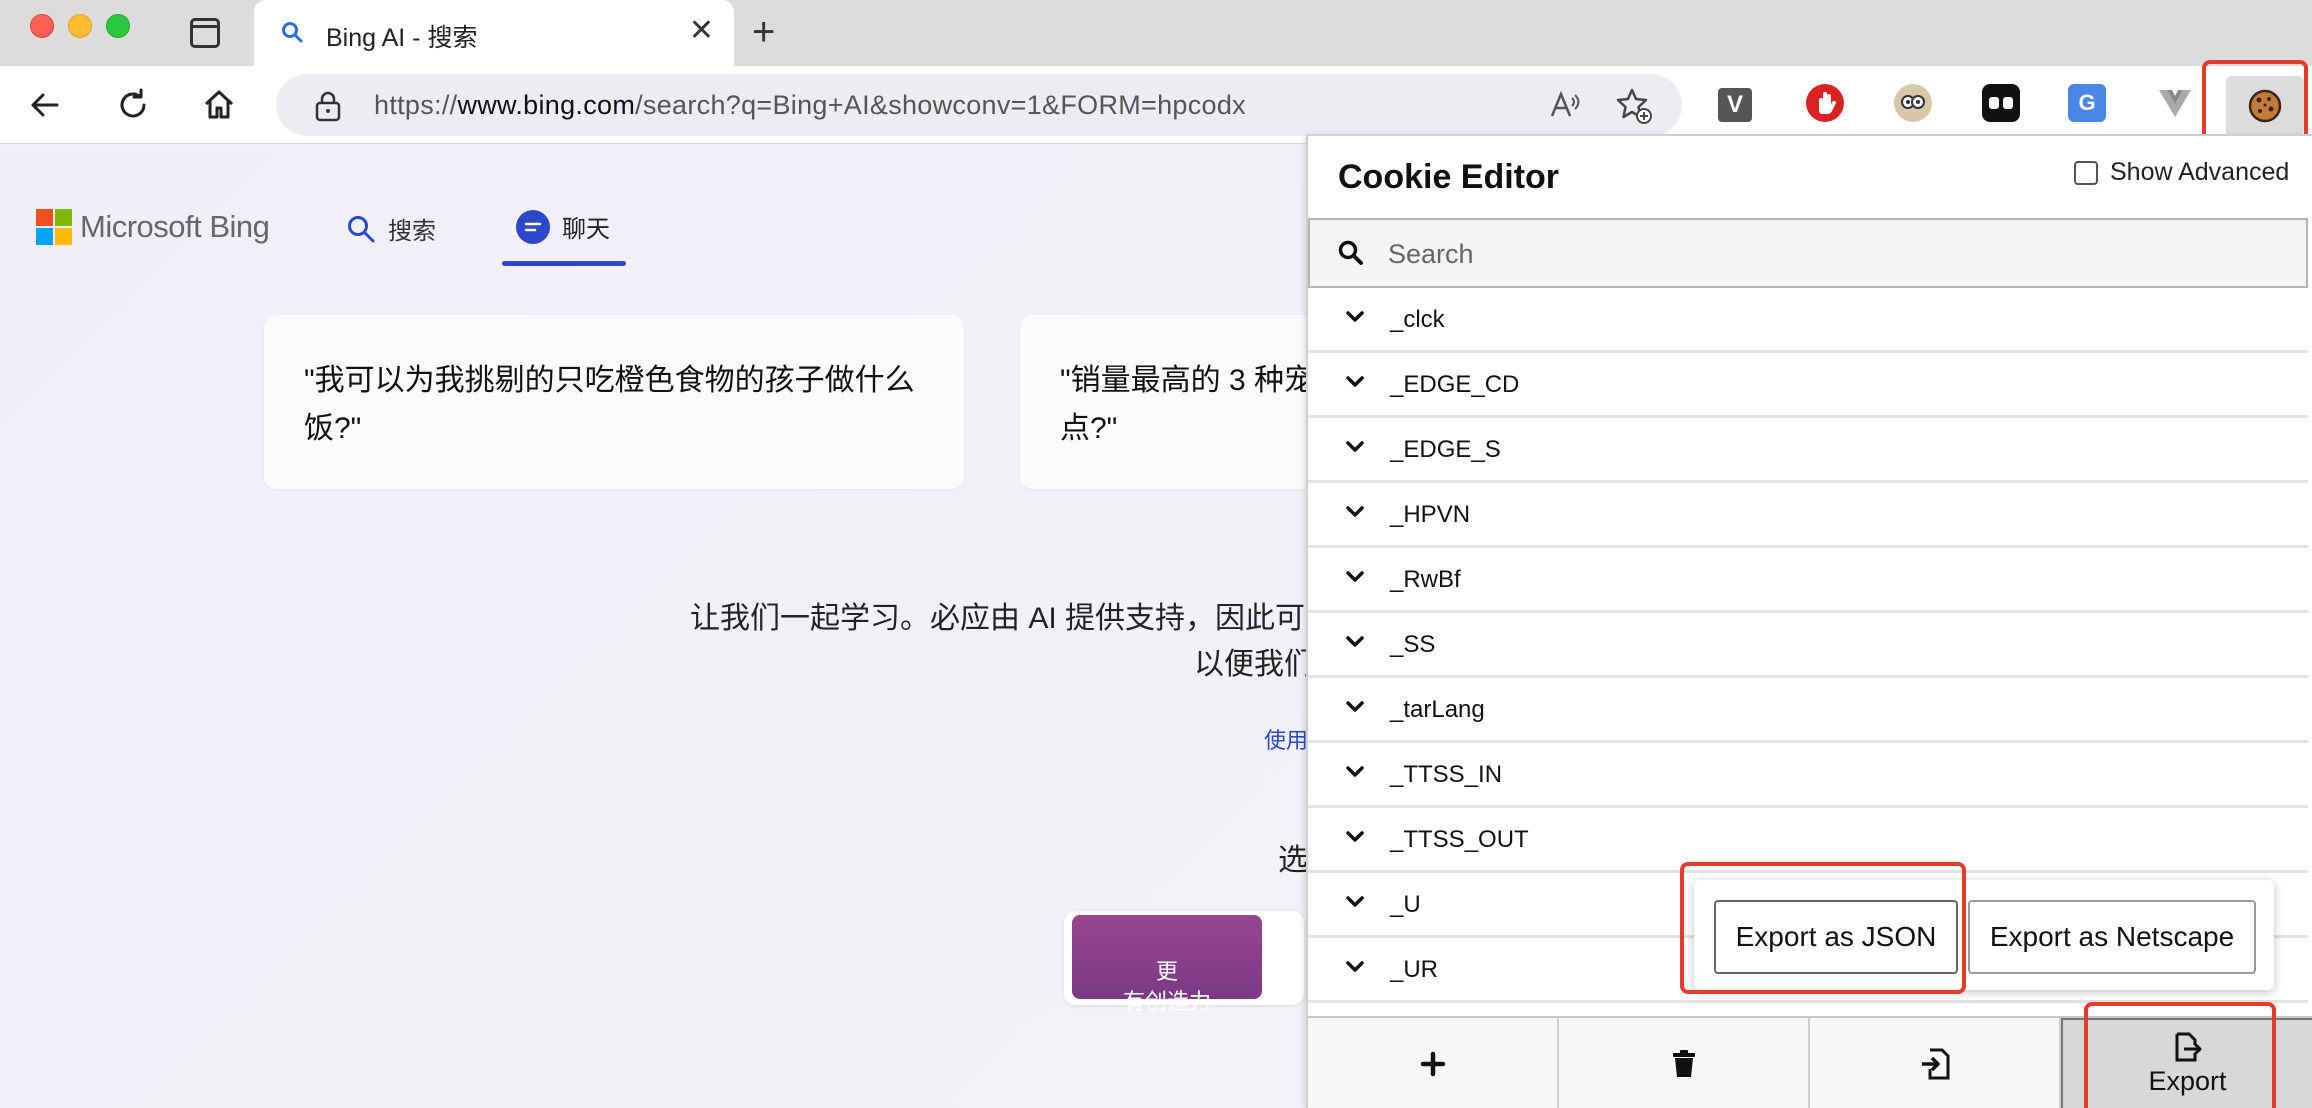  I want to click on tab-bar: Bing AI - 搜索 ✕ +, so click(1156, 33).